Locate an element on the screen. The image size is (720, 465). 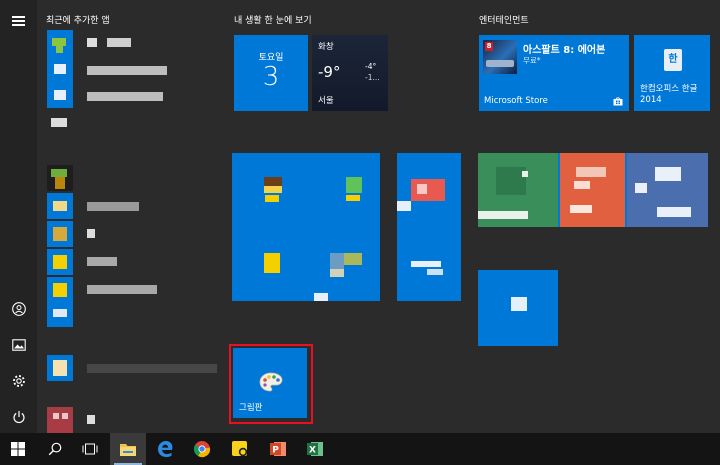
folder-tile-narrow is located at coordinates (429, 227).